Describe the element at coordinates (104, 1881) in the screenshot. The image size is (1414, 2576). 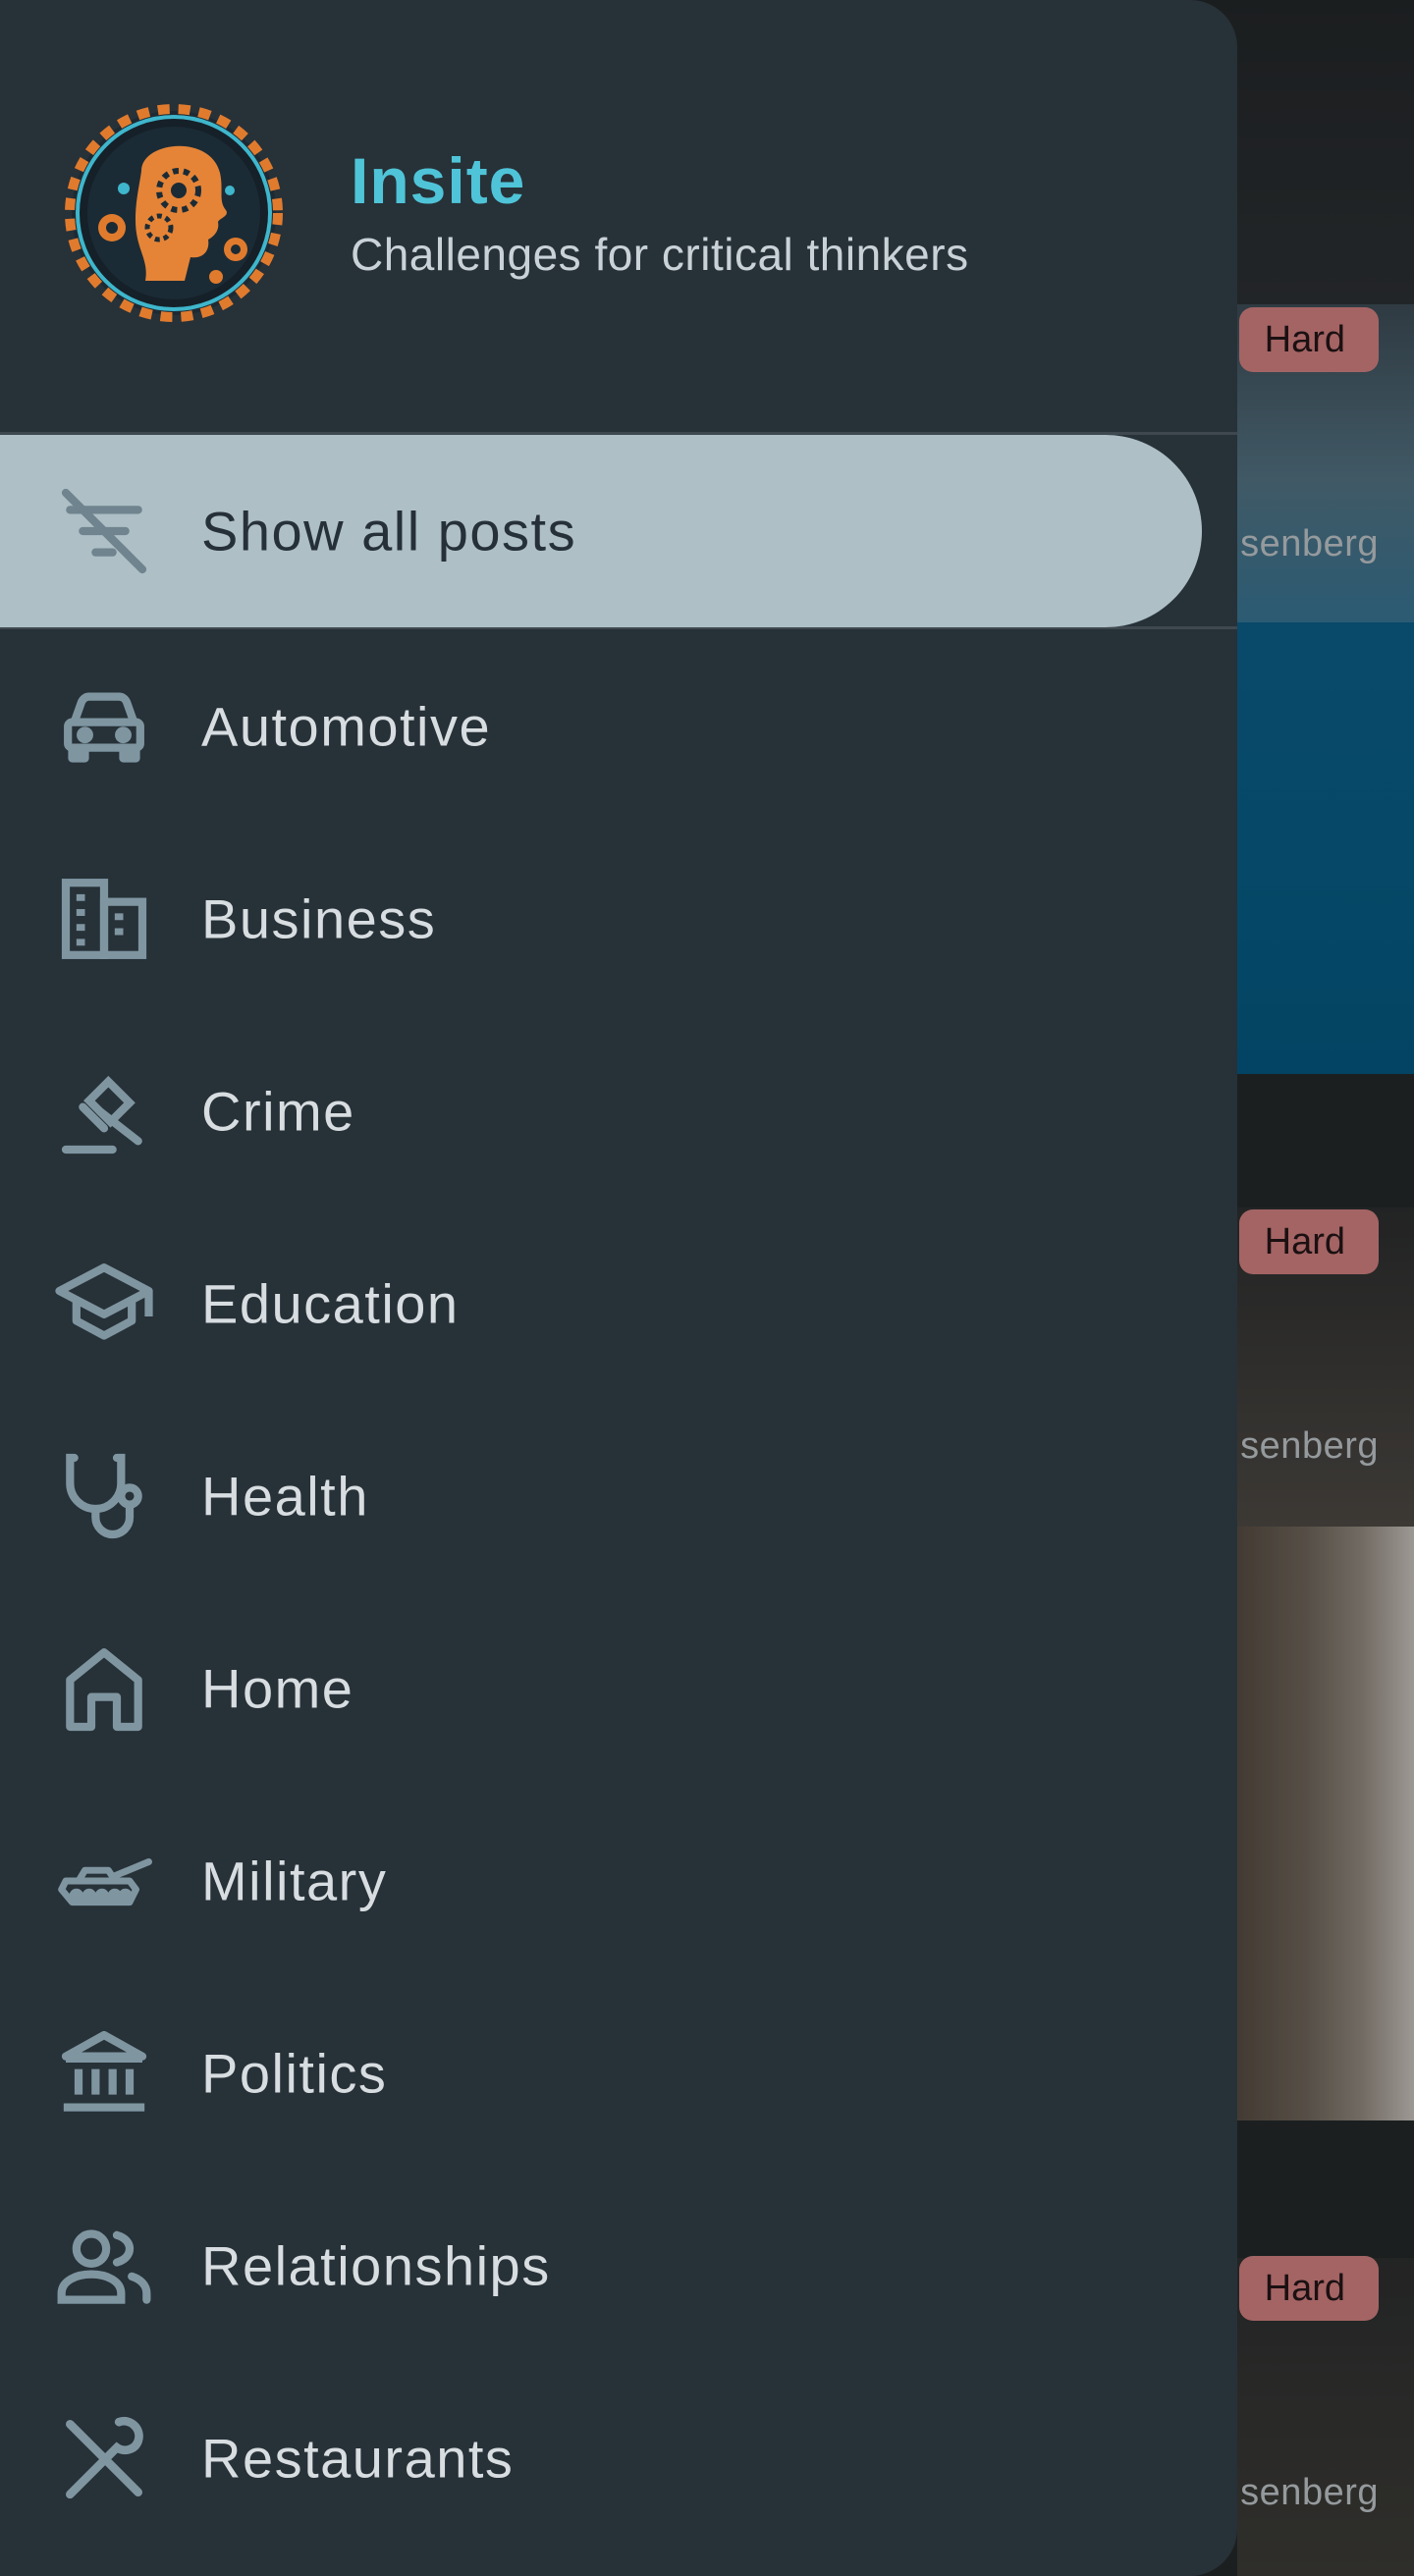
I see `tank-icon` at that location.